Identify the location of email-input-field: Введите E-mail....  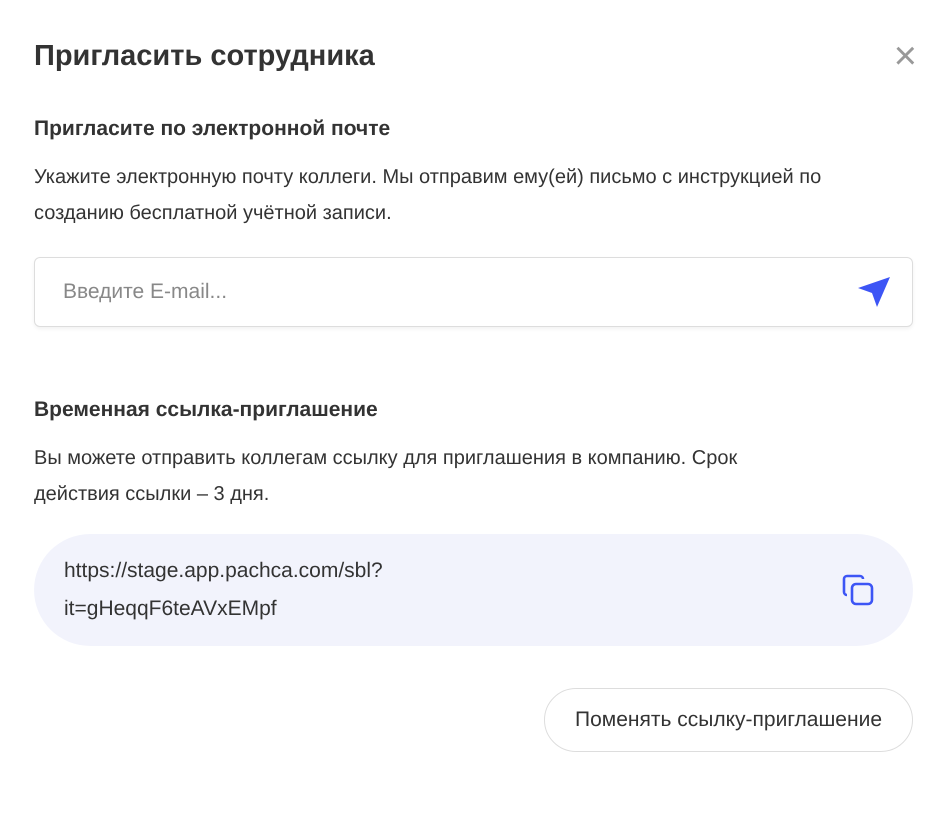
(473, 292).